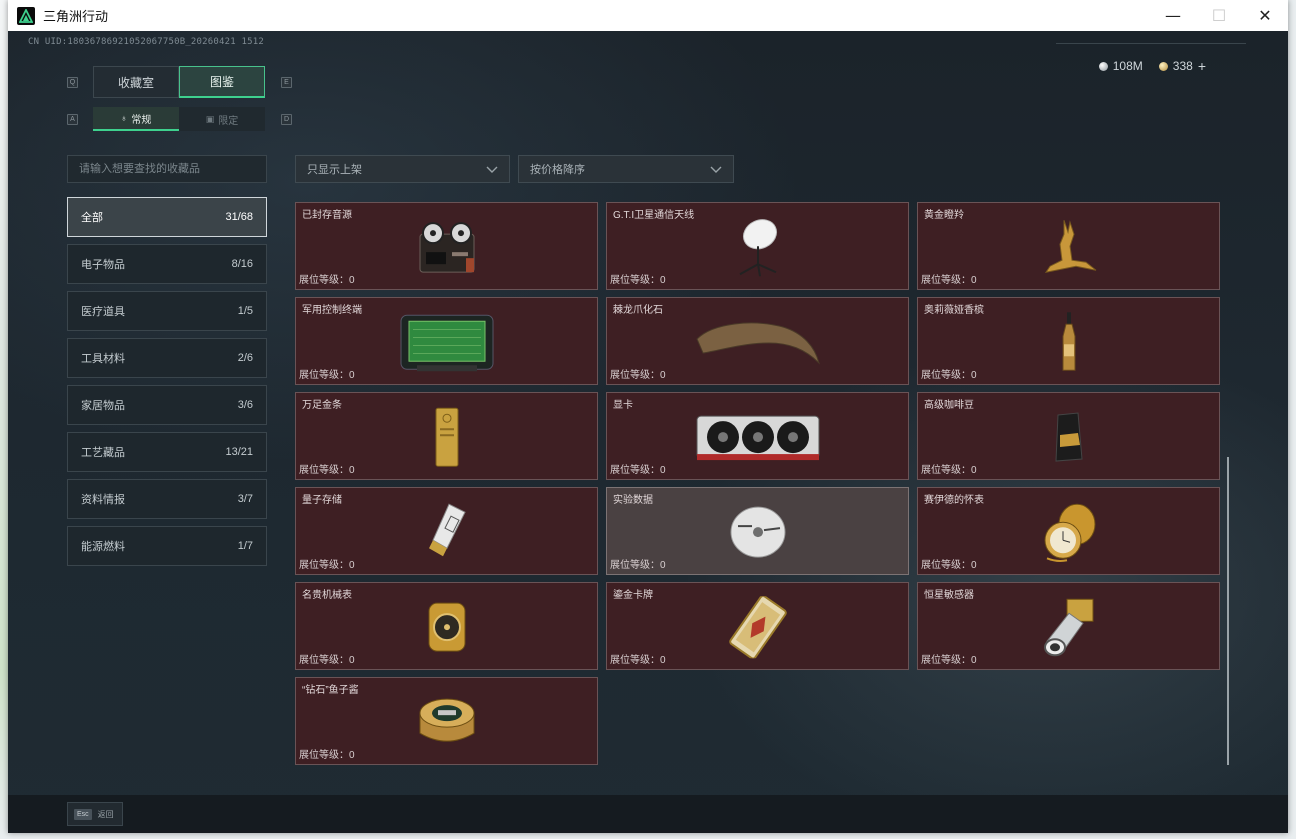  Describe the element at coordinates (446, 246) in the screenshot. I see `collectible-card: 已封存音源 展位等级：0` at that location.